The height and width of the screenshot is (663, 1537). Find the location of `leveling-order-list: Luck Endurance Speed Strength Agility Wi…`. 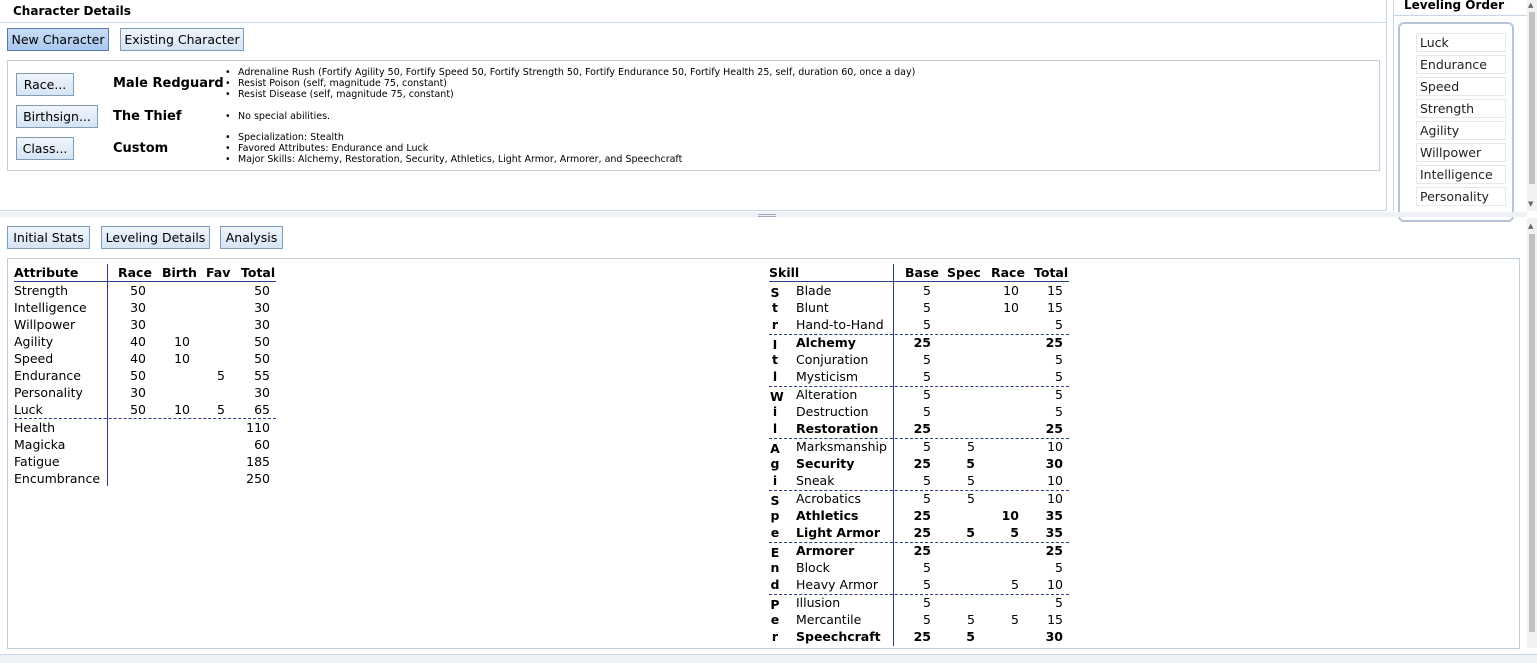

leveling-order-list: Luck Endurance Speed Strength Agility Wi… is located at coordinates (1456, 122).